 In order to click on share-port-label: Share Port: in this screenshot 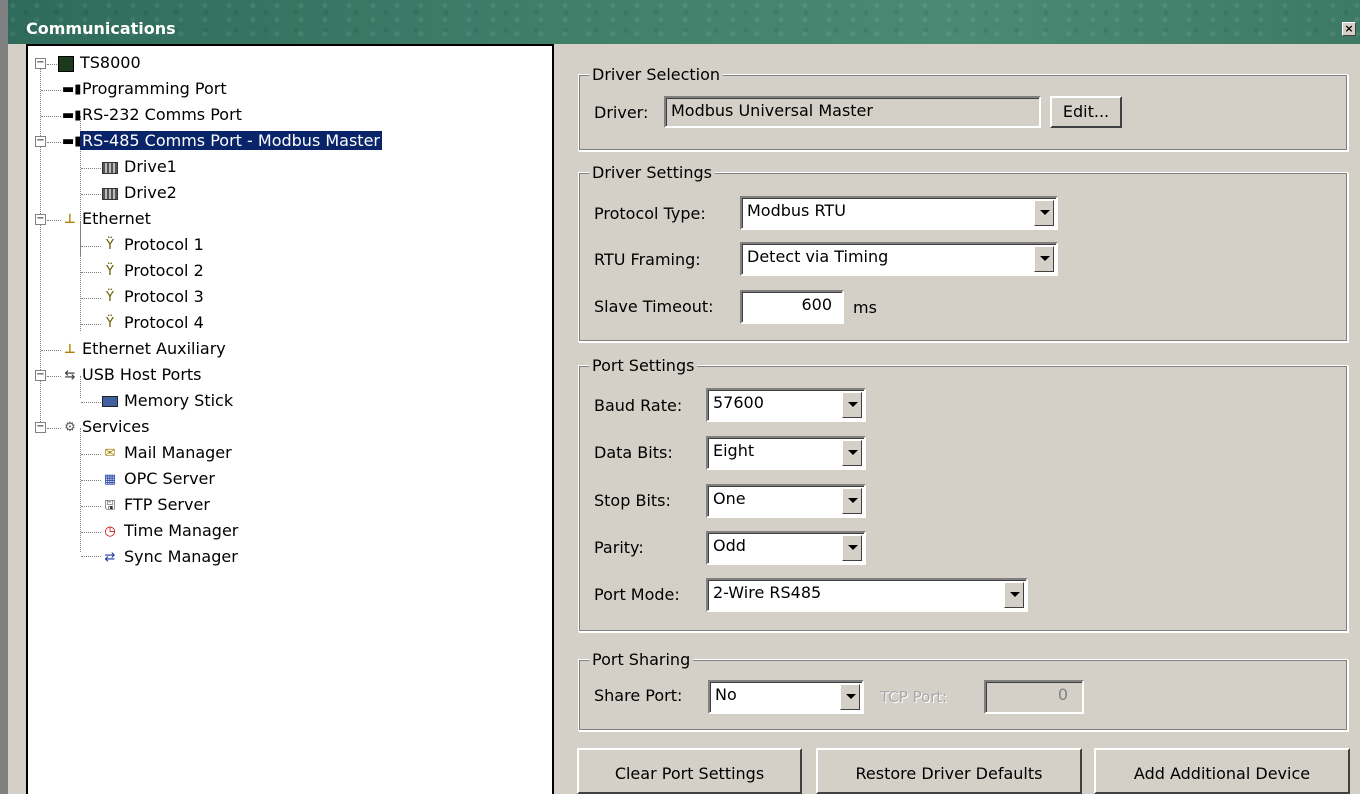, I will do `click(638, 695)`.